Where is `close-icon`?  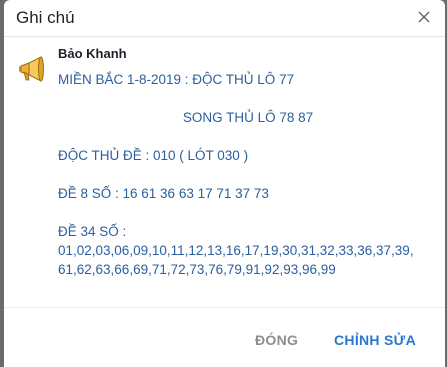 close-icon is located at coordinates (424, 17).